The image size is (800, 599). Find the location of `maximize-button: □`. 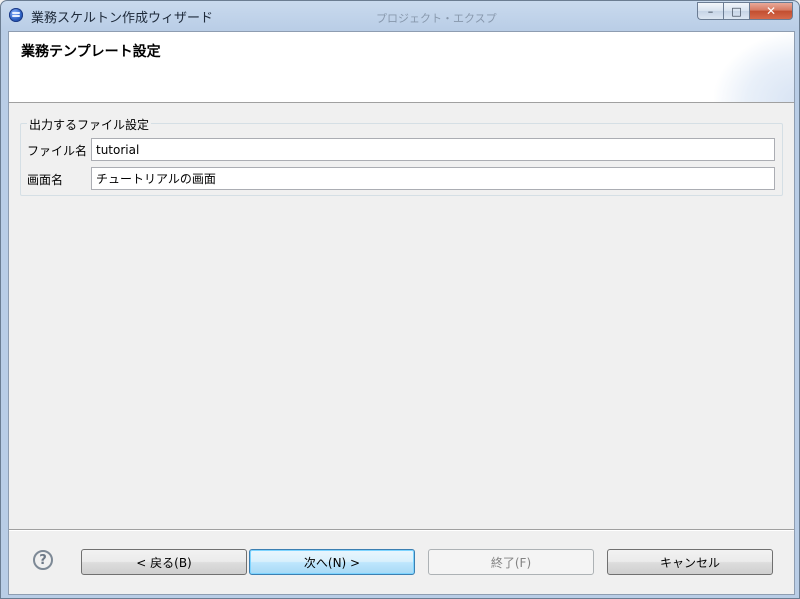

maximize-button: □ is located at coordinates (736, 11).